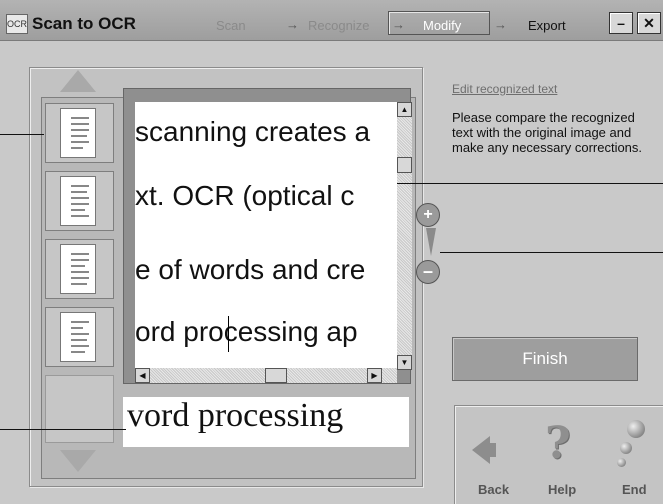 This screenshot has width=663, height=504. Describe the element at coordinates (547, 25) in the screenshot. I see `step-export: Export` at that location.